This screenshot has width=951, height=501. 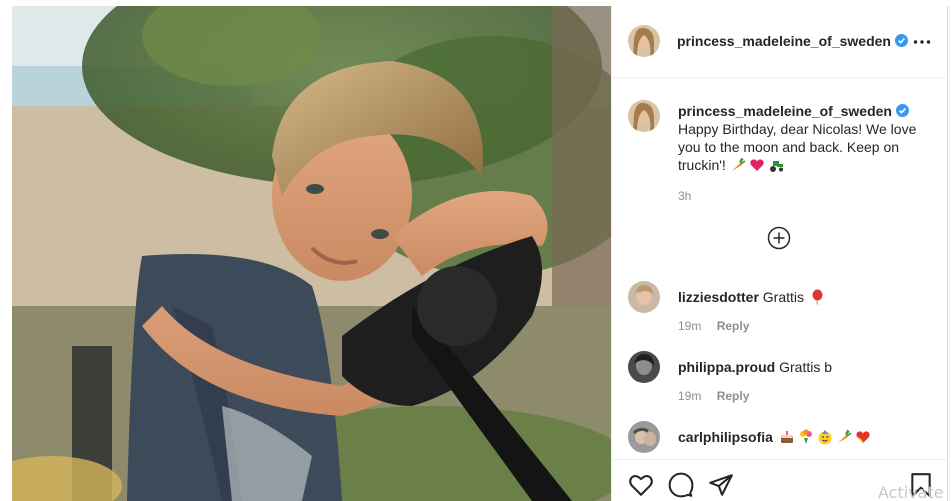 I want to click on comment-line: philippa.proud Grattis b, so click(x=755, y=367).